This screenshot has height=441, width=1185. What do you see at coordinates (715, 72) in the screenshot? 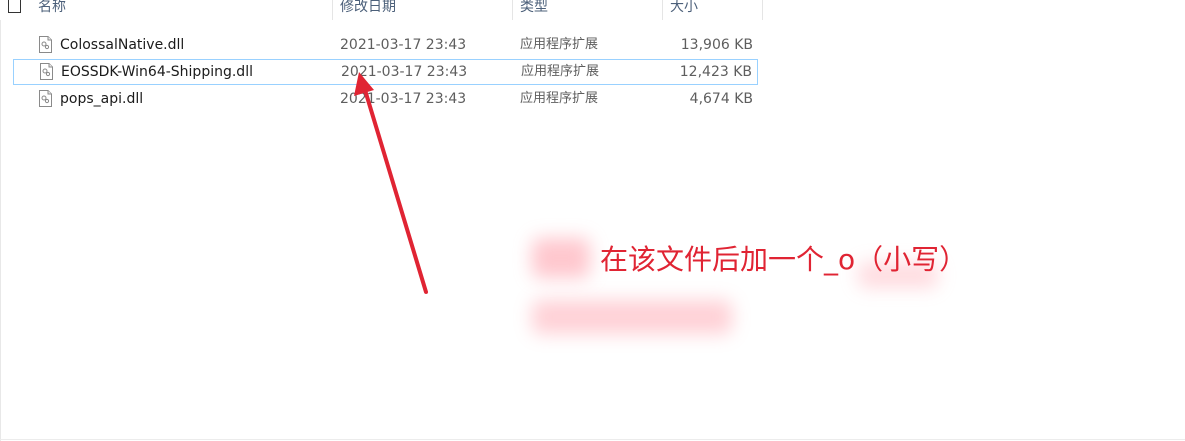
I see `file-size: 12,423 KB` at bounding box center [715, 72].